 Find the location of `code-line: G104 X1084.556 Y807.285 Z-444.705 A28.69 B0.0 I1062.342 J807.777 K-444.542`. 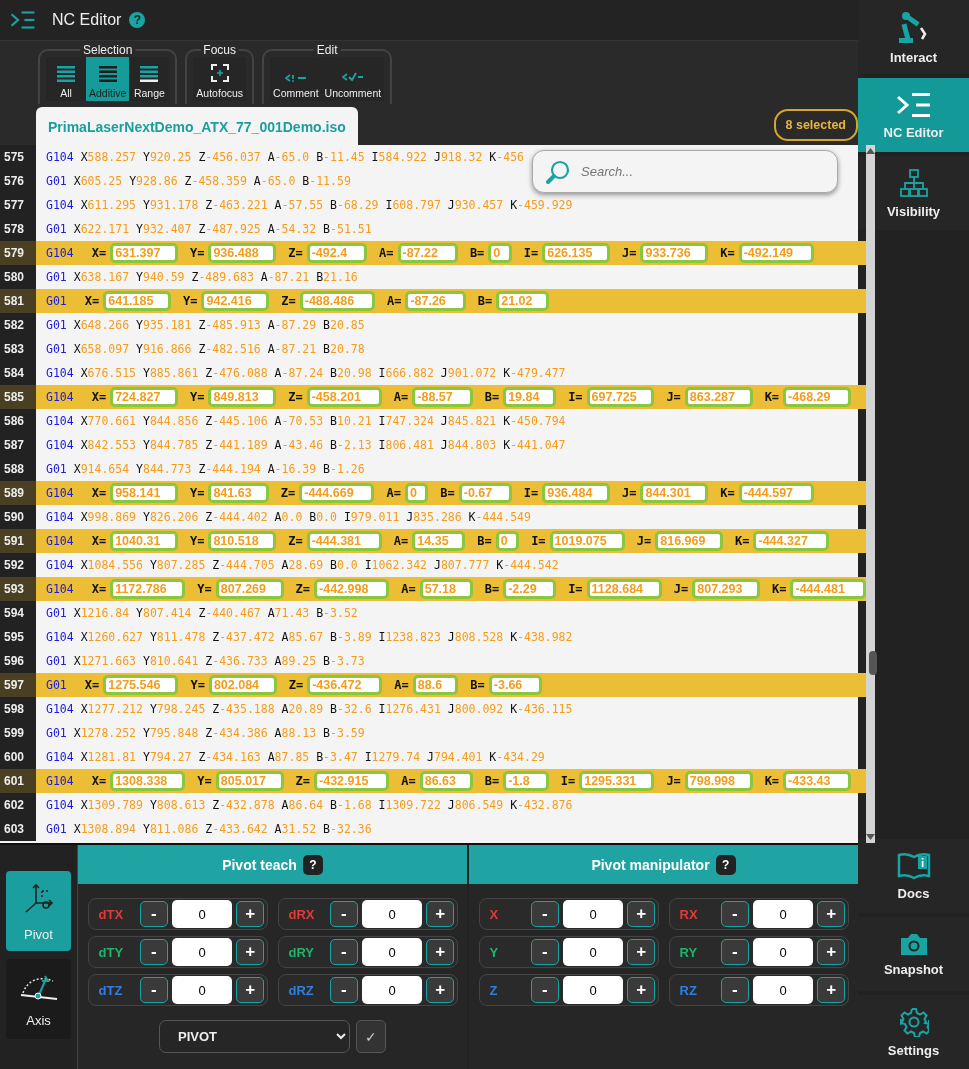

code-line: G104 X1084.556 Y807.285 Z-444.705 A28.69 B0.0 I1062.342 J807.777 K-444.542 is located at coordinates (302, 565).